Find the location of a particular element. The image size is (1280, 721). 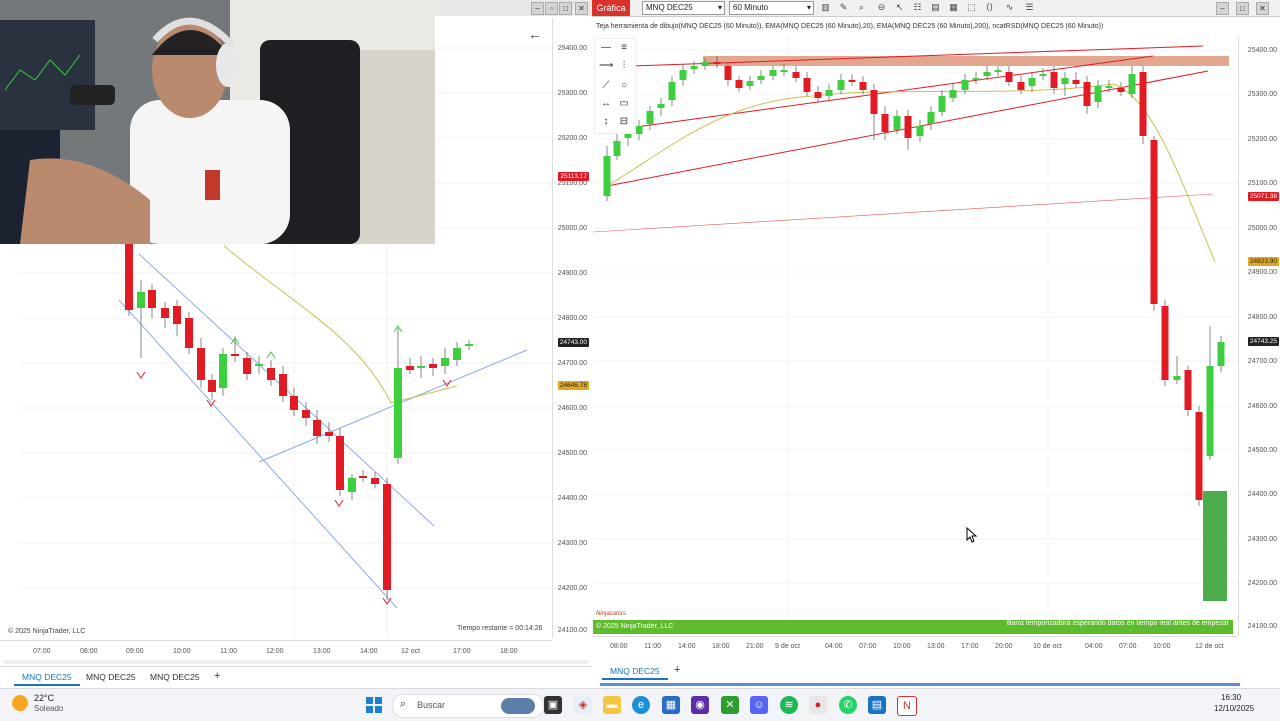

tab-mnq-dec25-2: MNQ DEC25 is located at coordinates (111, 677).